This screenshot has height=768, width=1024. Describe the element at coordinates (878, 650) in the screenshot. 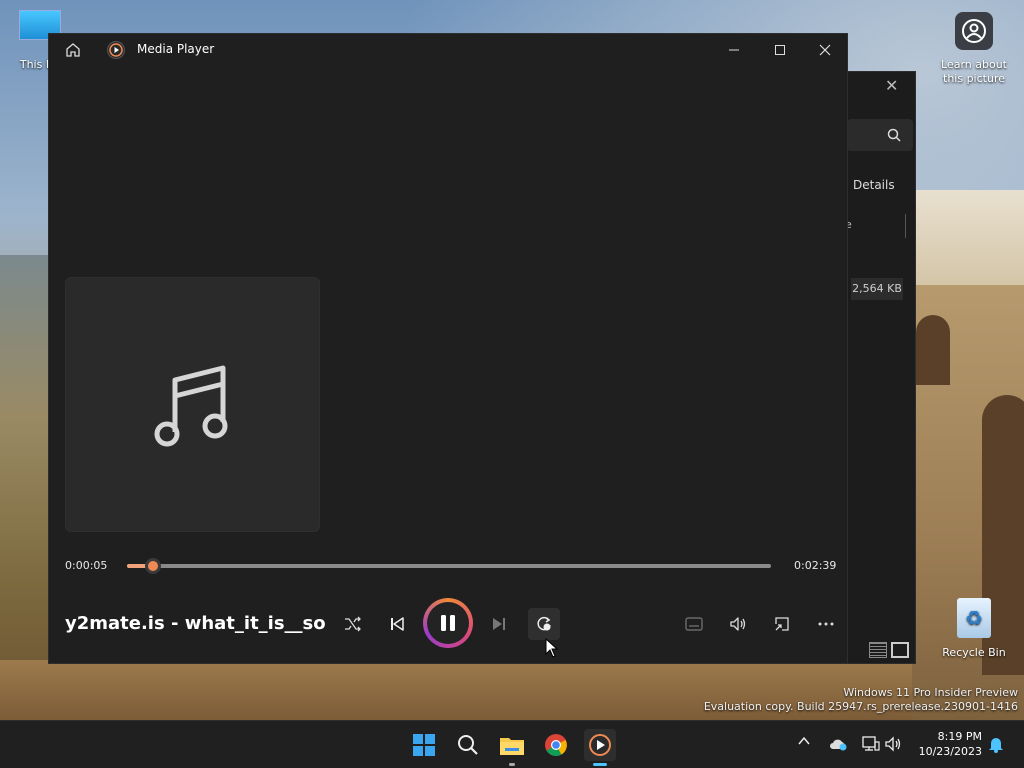

I see `details-view-icon` at that location.